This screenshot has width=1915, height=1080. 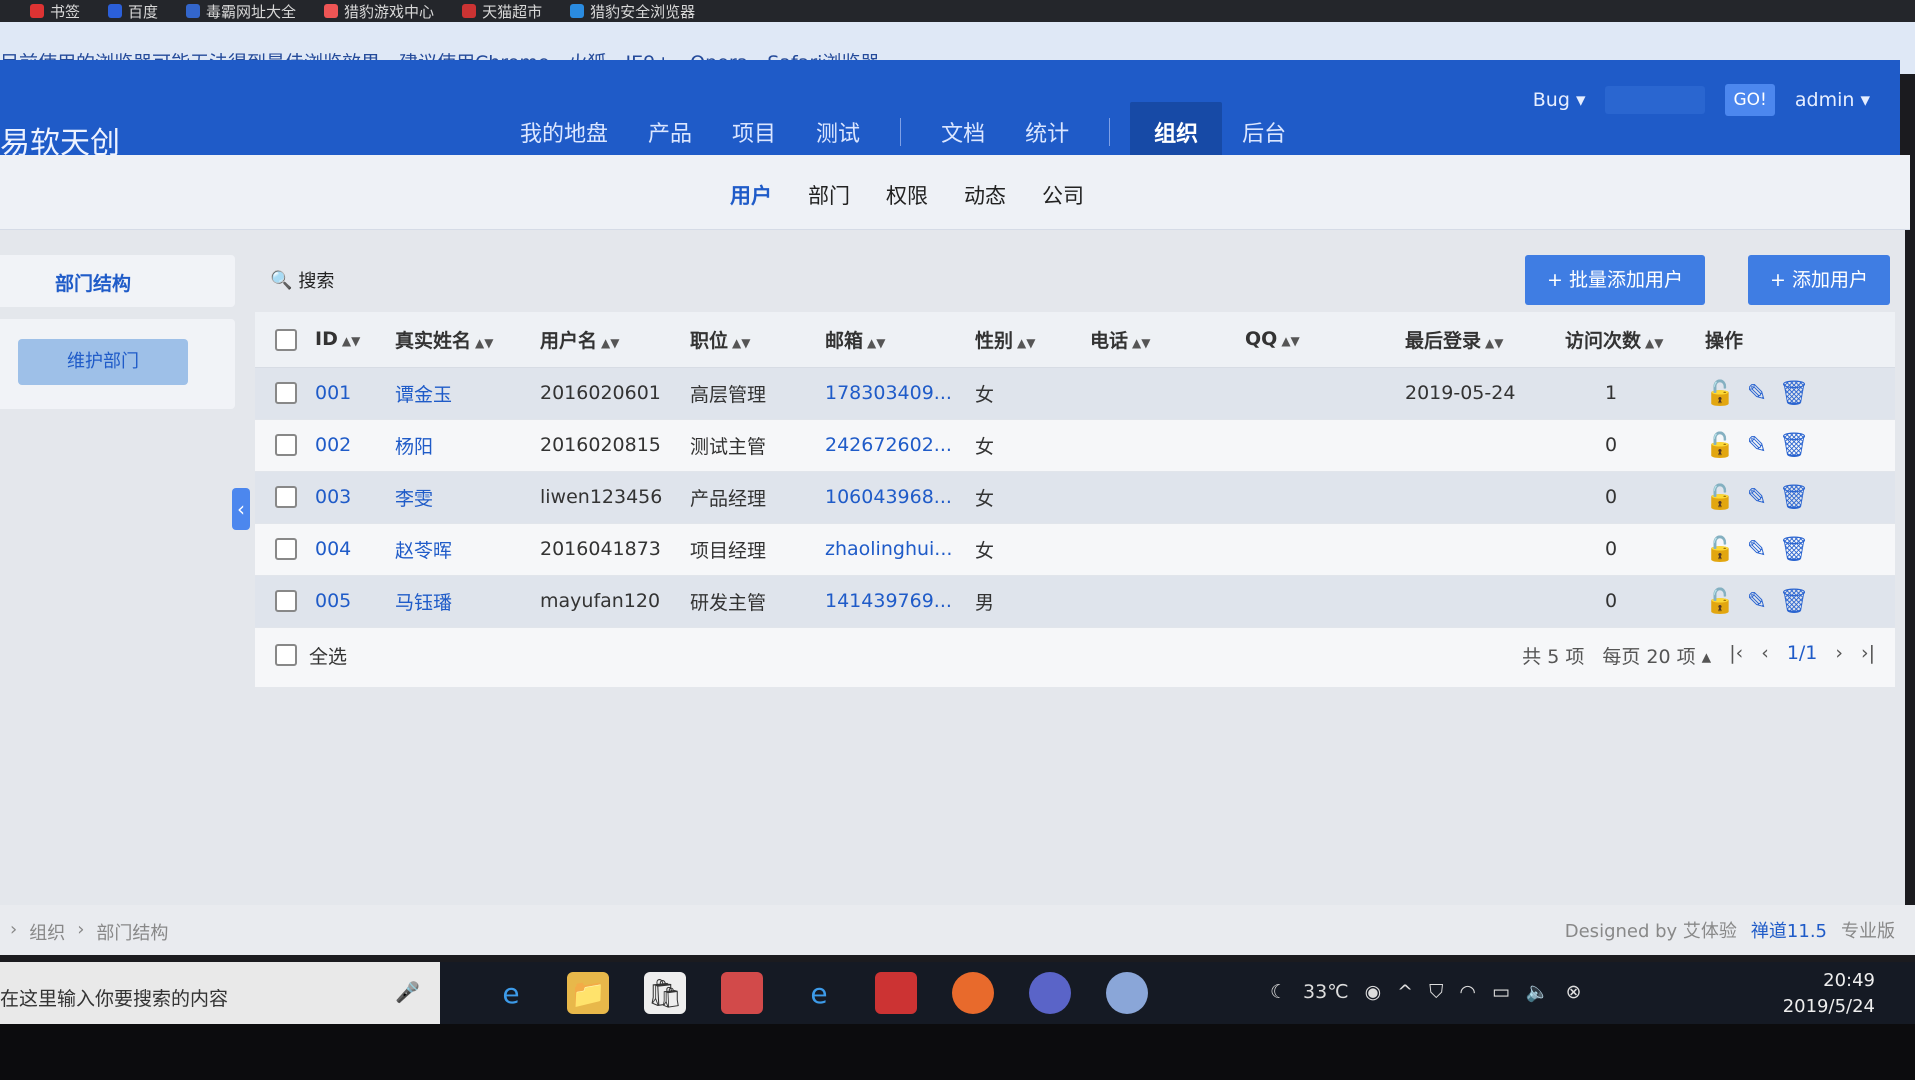 What do you see at coordinates (1436, 992) in the screenshot?
I see `shield-icon: ⛉` at bounding box center [1436, 992].